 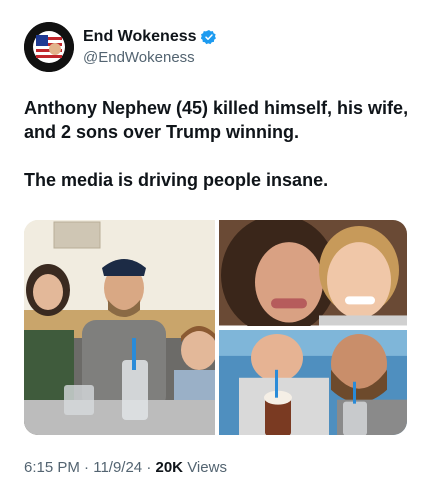 What do you see at coordinates (313, 273) in the screenshot?
I see `photo-mother-son-selfie` at bounding box center [313, 273].